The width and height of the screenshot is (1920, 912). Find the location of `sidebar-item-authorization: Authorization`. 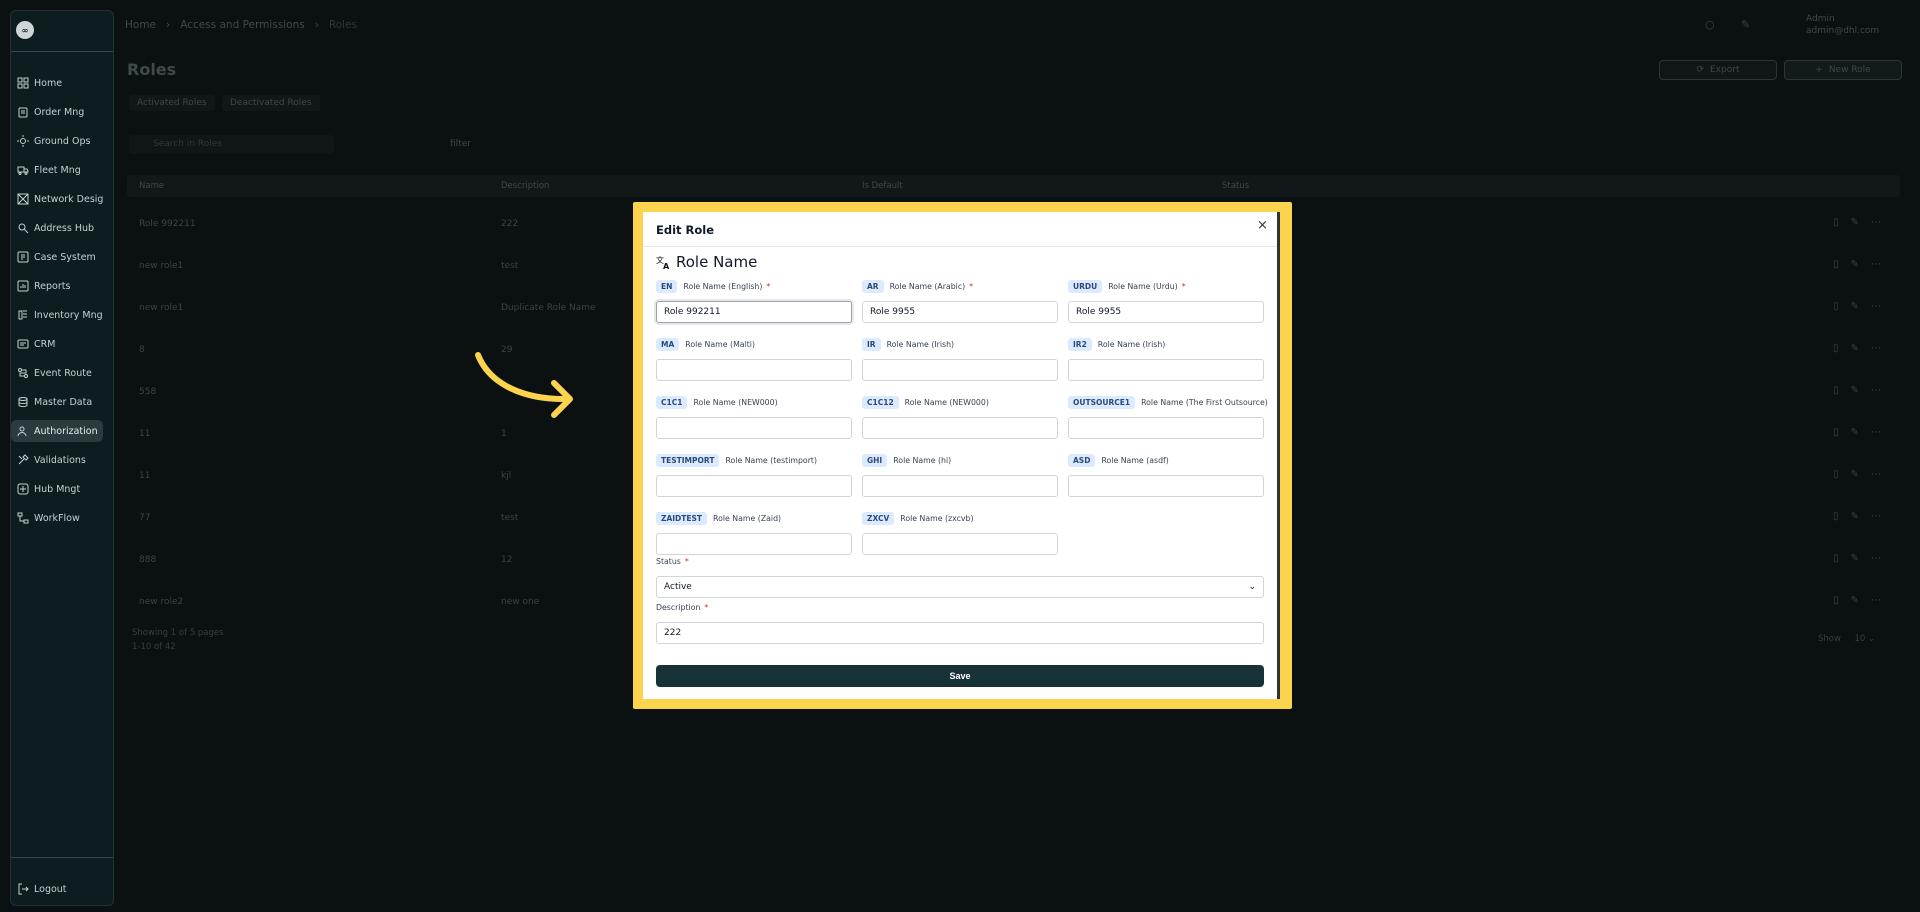

sidebar-item-authorization: Authorization is located at coordinates (57, 431).